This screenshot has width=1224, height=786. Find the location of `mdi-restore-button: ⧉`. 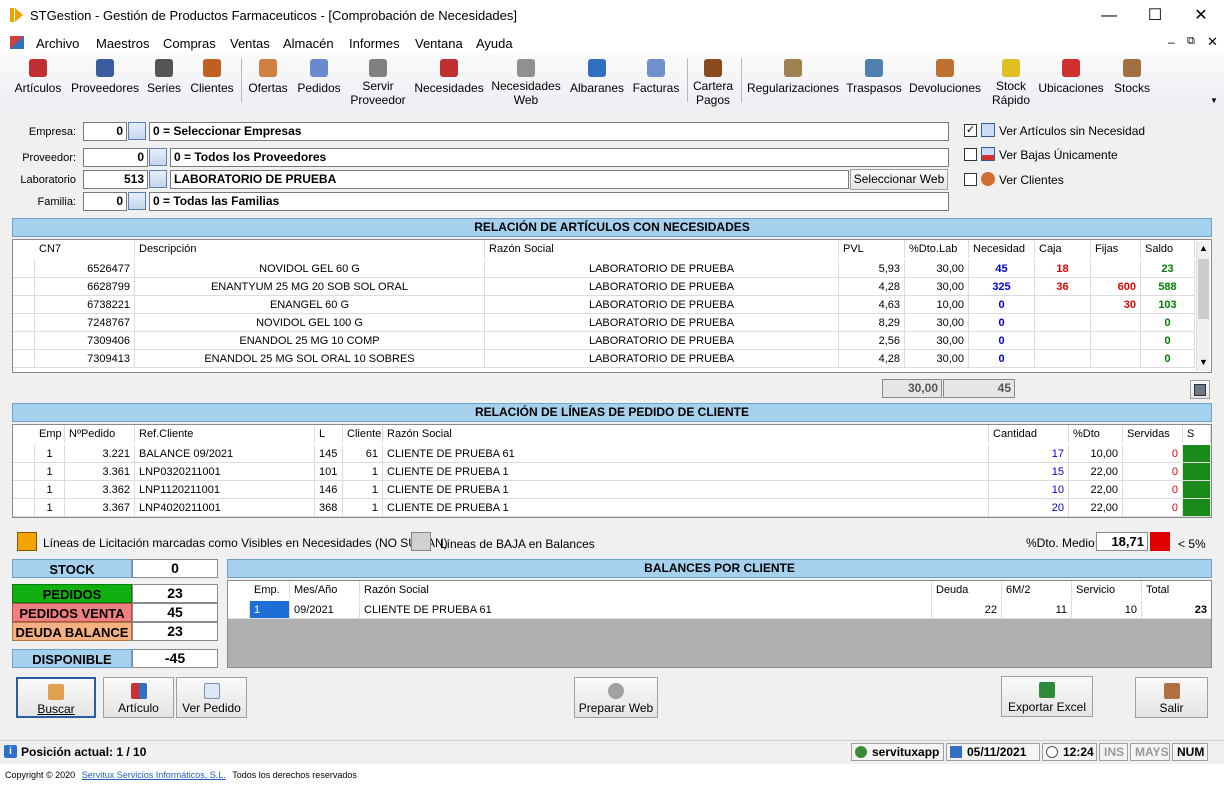

mdi-restore-button: ⧉ is located at coordinates (1191, 41).